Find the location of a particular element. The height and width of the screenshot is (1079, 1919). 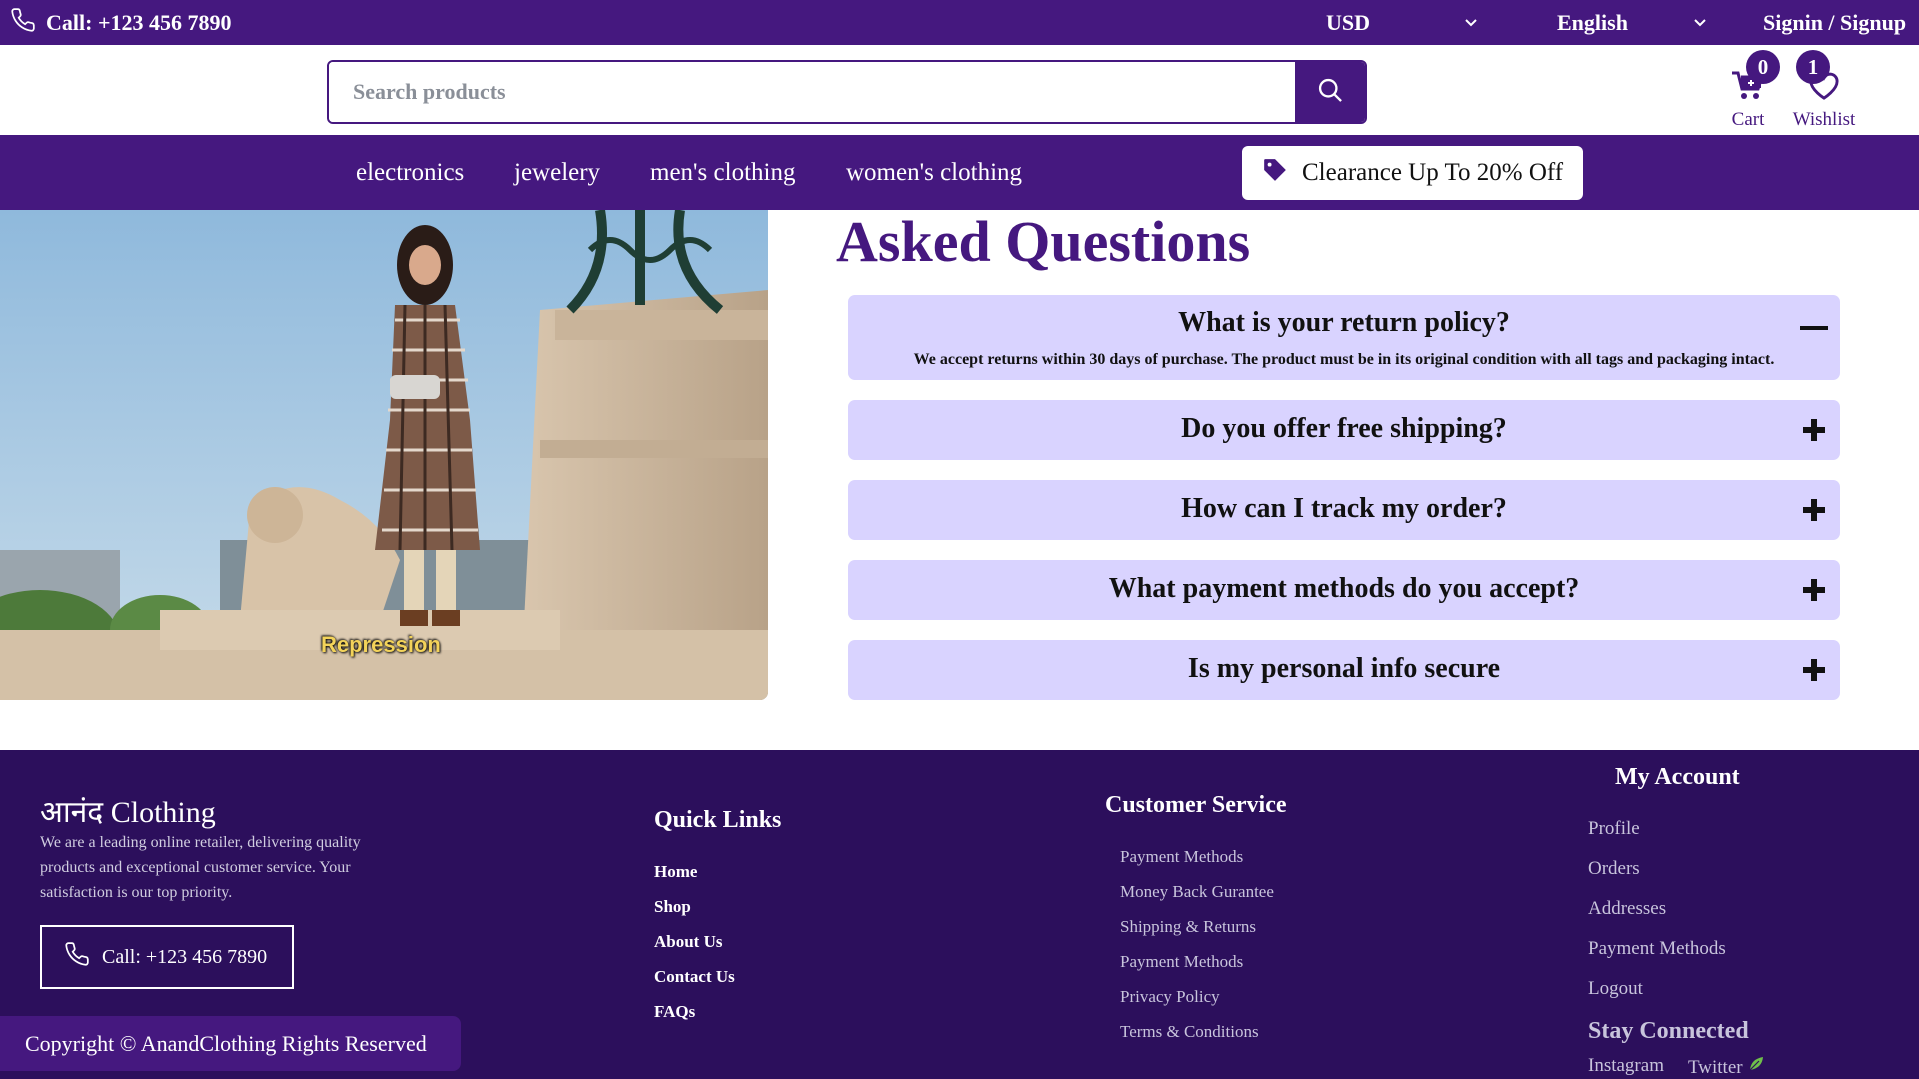

signin-signup-link: Signin / Signup is located at coordinates (1834, 22).